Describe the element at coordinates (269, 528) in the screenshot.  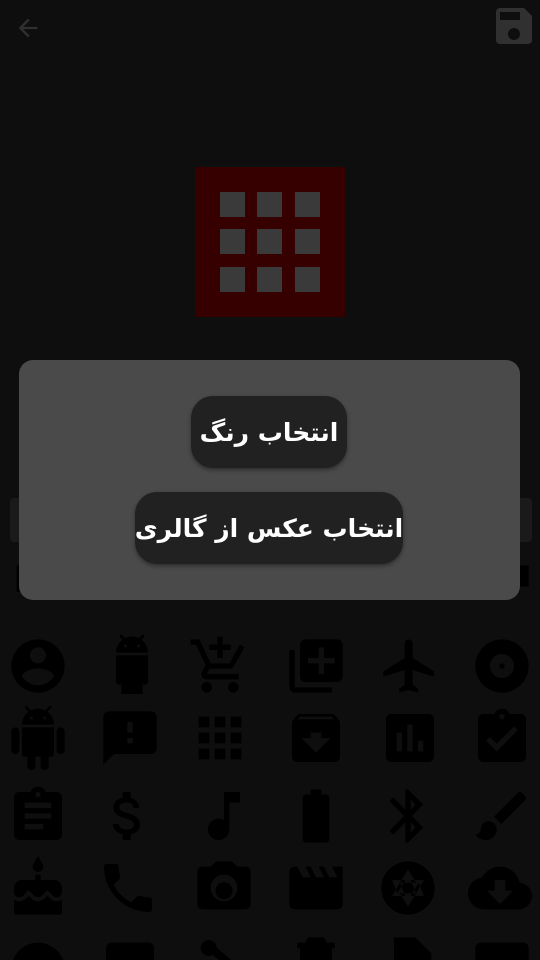
I see `choose-from-gallery-button: انتخاب عکس از گالری` at that location.